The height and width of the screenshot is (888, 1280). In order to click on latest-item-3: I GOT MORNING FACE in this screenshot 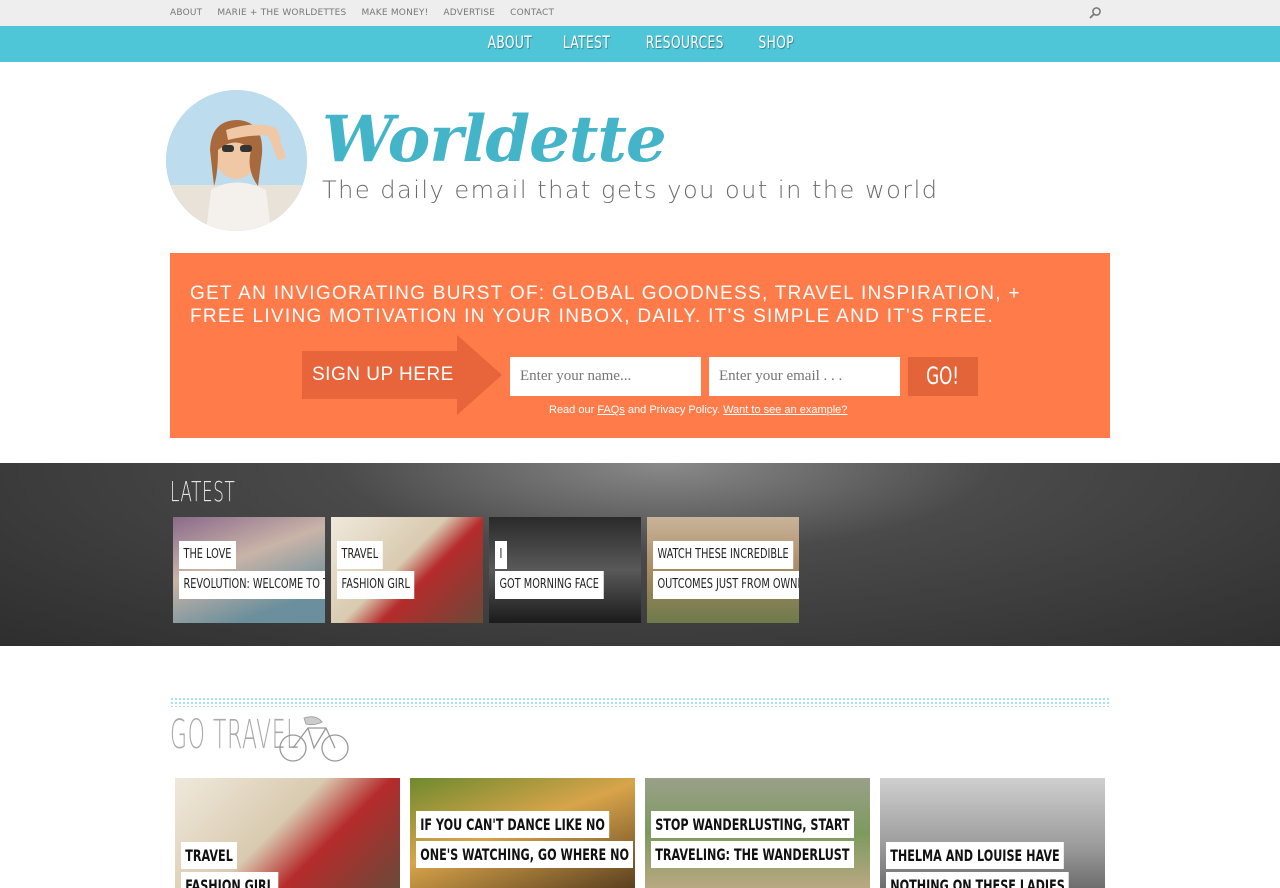, I will do `click(565, 570)`.